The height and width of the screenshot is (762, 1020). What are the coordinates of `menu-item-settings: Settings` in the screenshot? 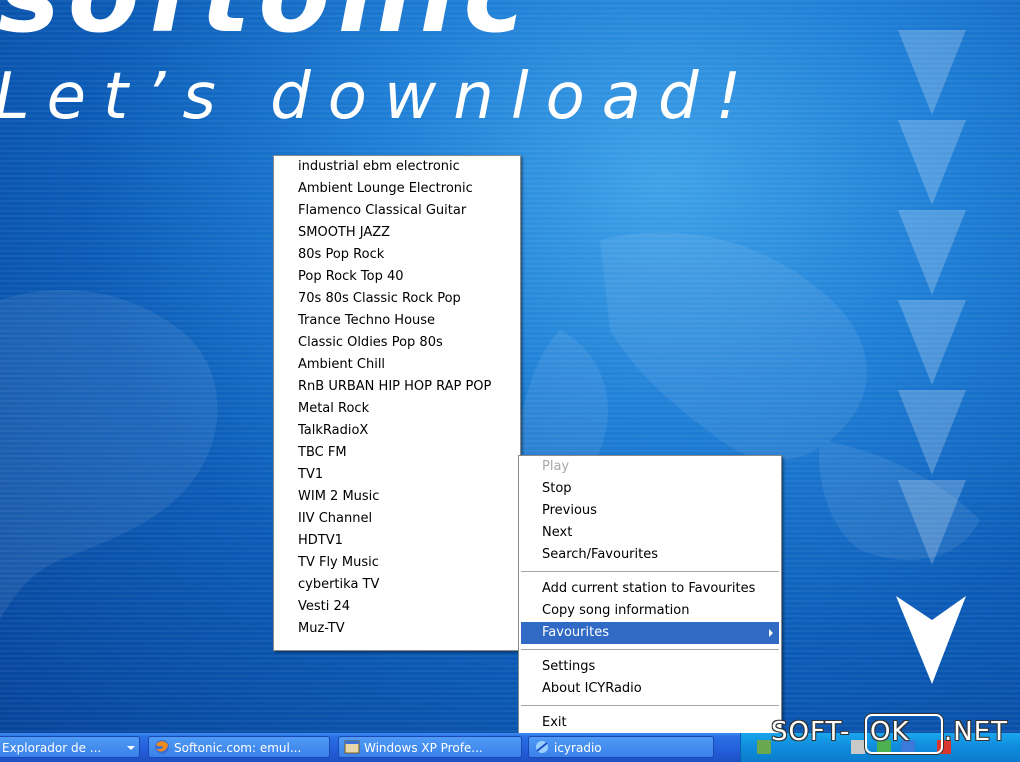 It's located at (650, 667).